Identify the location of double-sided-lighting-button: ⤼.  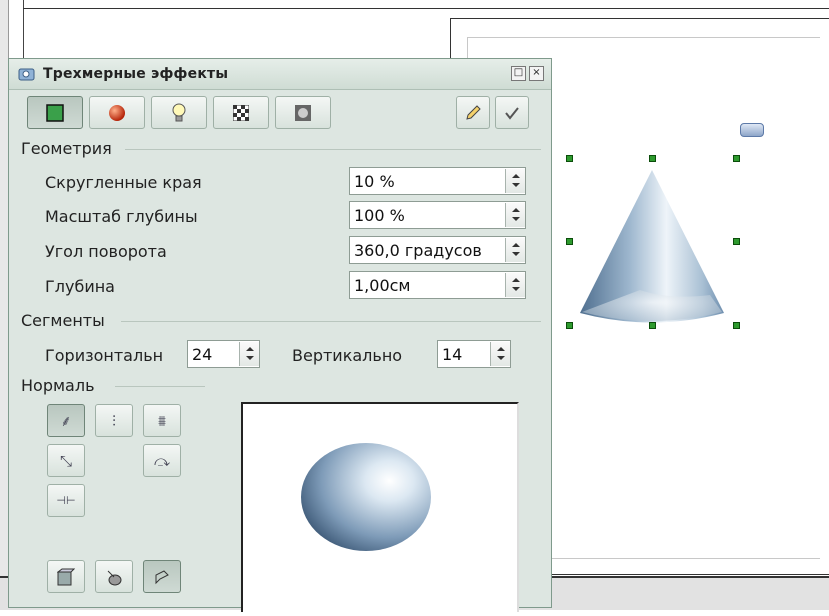
(162, 460).